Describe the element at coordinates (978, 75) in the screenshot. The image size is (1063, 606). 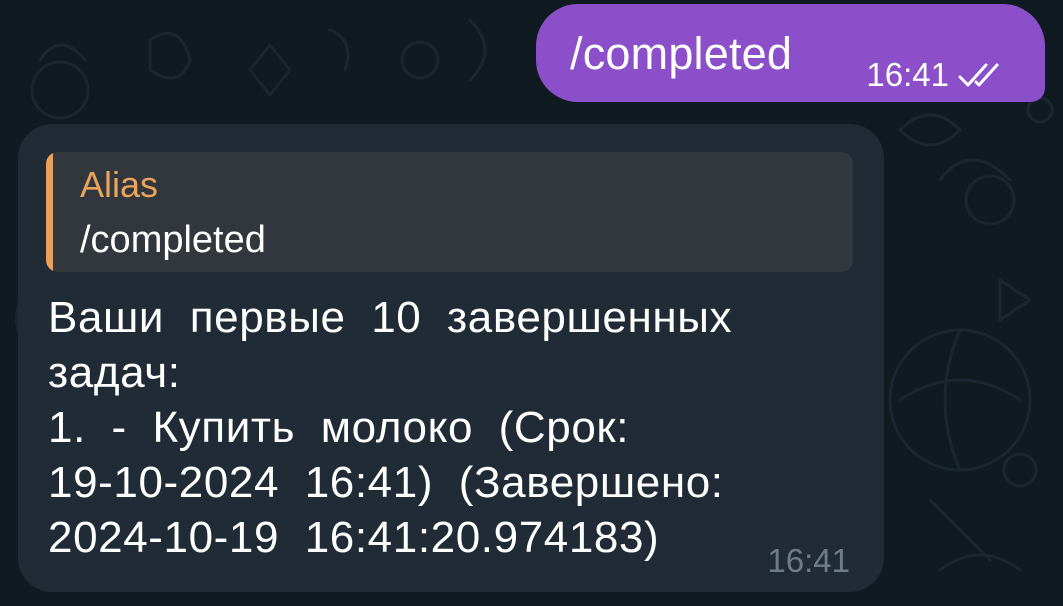
I see `double-check-icon` at that location.